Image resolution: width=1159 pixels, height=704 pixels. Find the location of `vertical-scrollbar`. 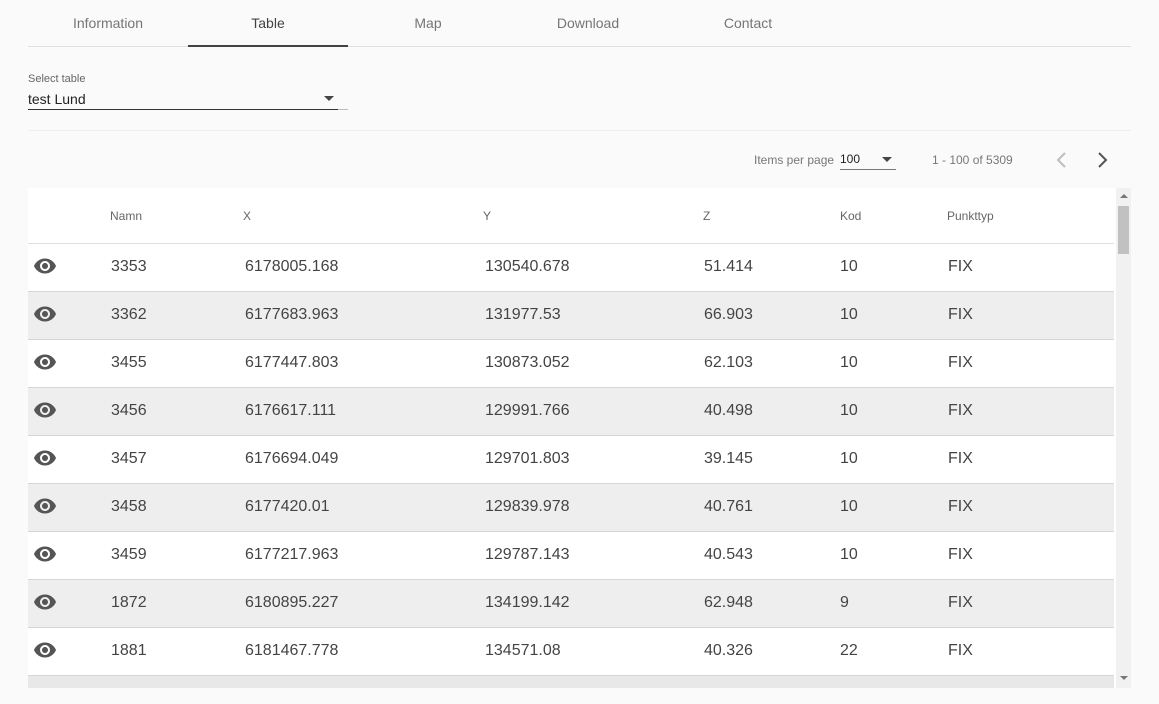

vertical-scrollbar is located at coordinates (1123, 438).